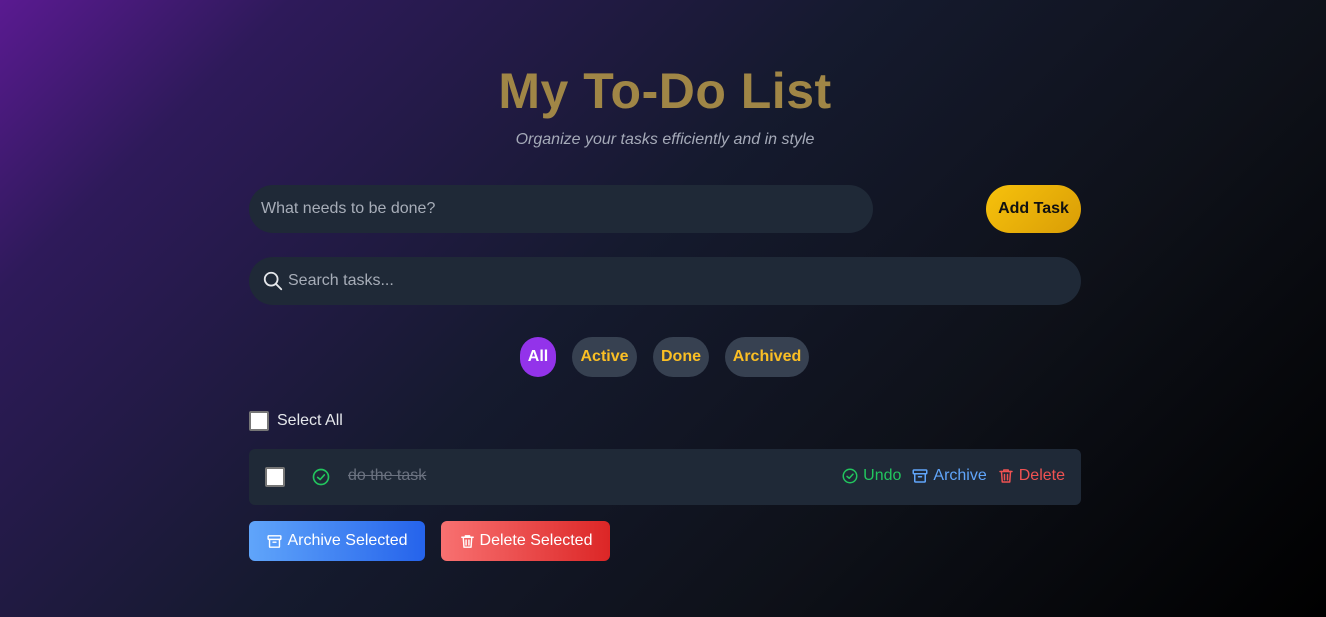  Describe the element at coordinates (678, 281) in the screenshot. I see `search-input` at that location.